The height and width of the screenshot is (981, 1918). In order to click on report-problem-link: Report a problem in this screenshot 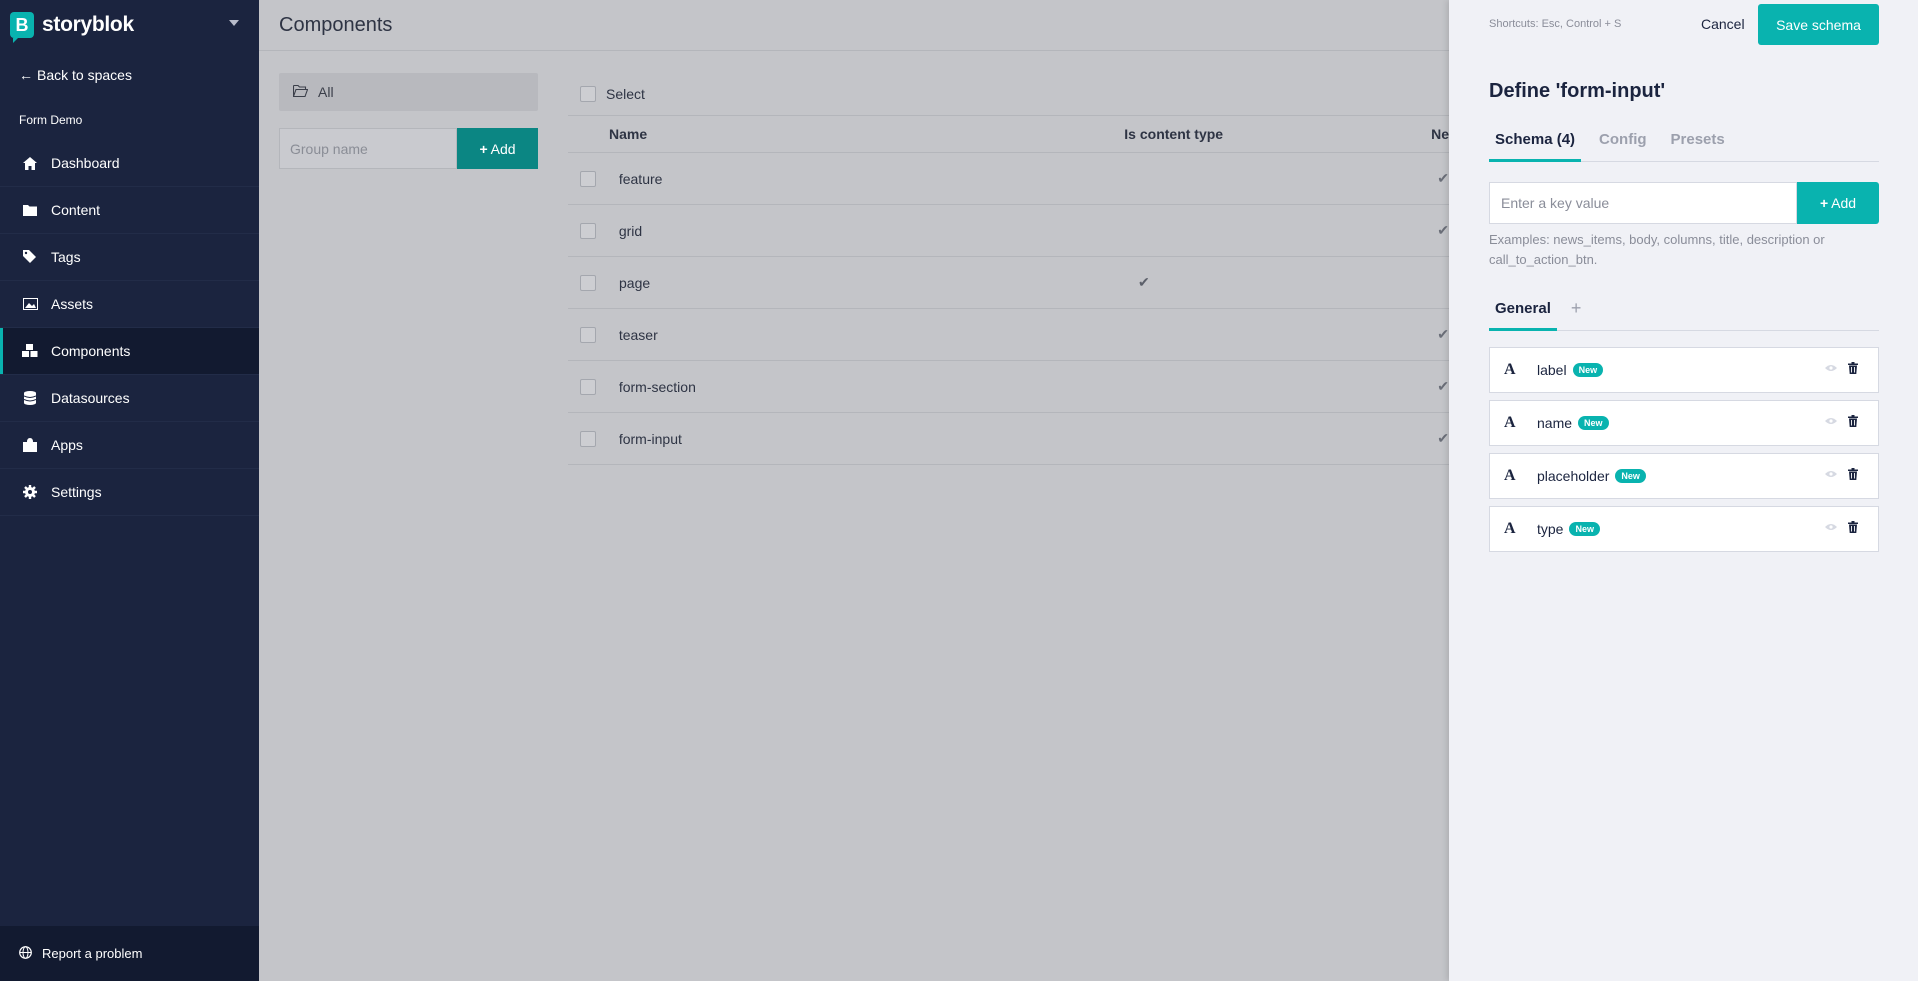, I will do `click(129, 953)`.